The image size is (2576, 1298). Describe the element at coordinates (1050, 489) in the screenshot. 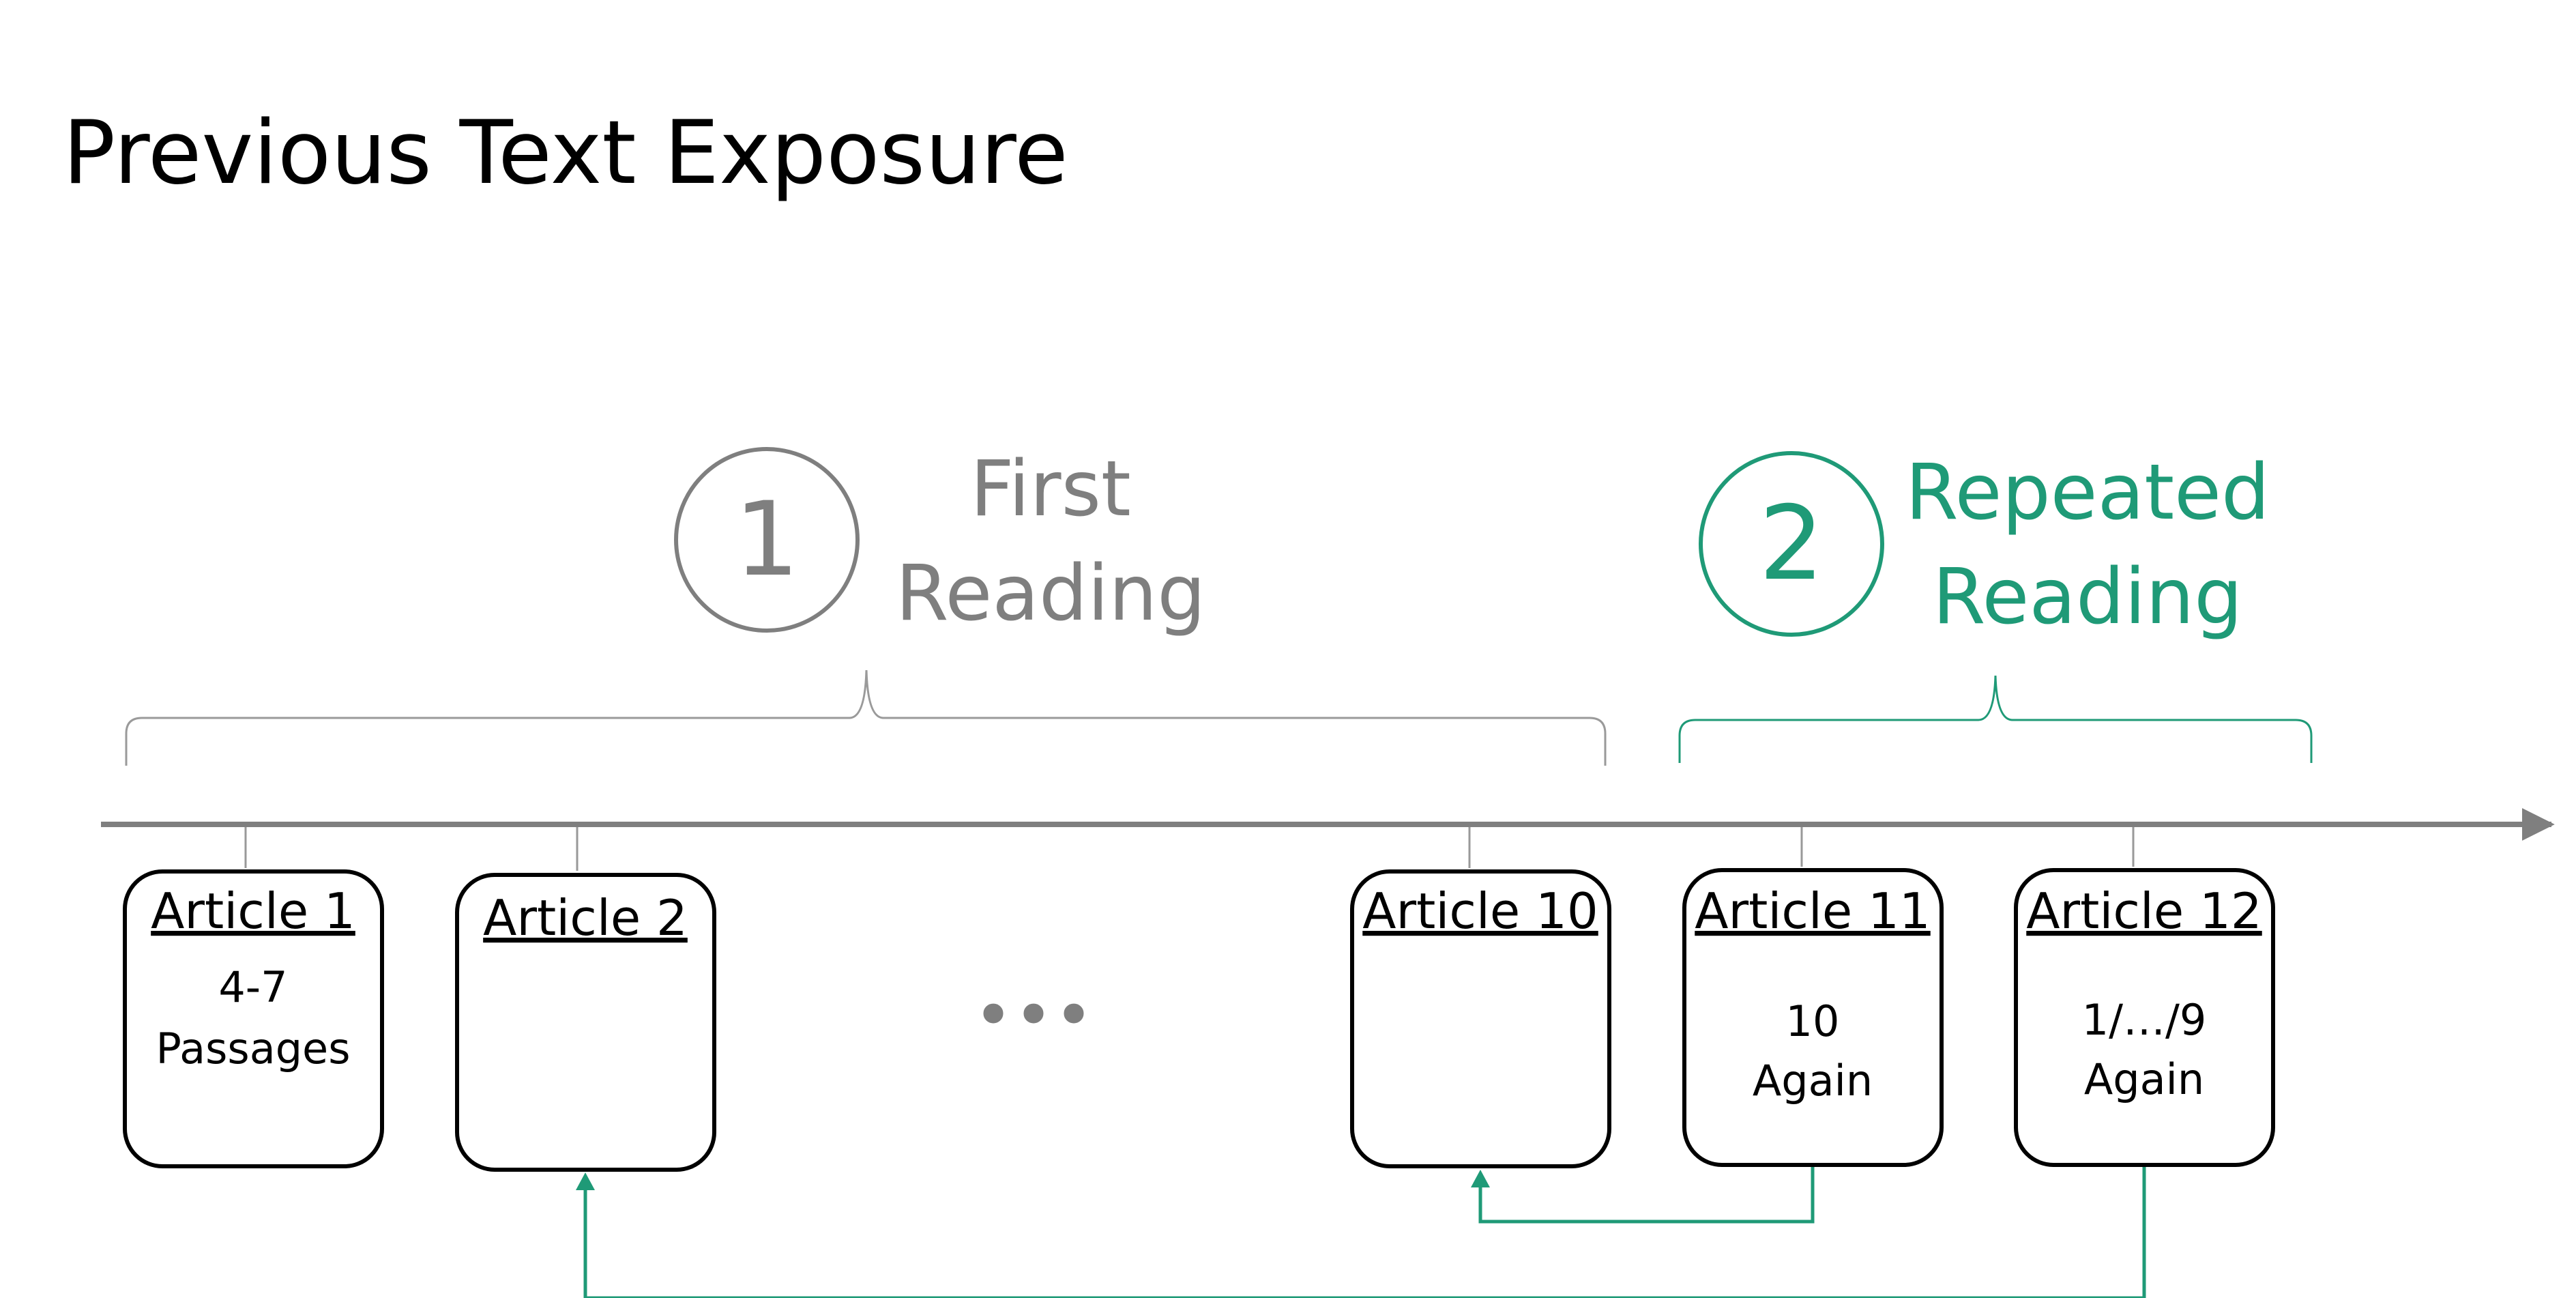

I see `phase-1-label-line1: First` at that location.